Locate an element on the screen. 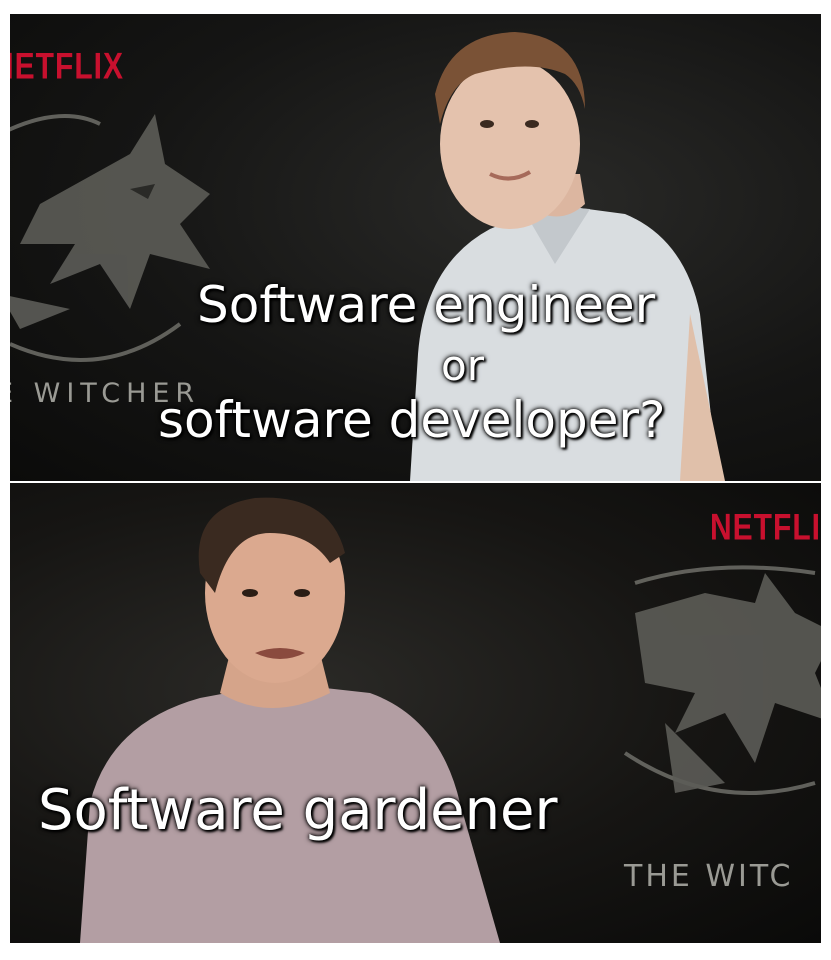 This screenshot has width=831, height=960. caption-line-2: or is located at coordinates (462, 365).